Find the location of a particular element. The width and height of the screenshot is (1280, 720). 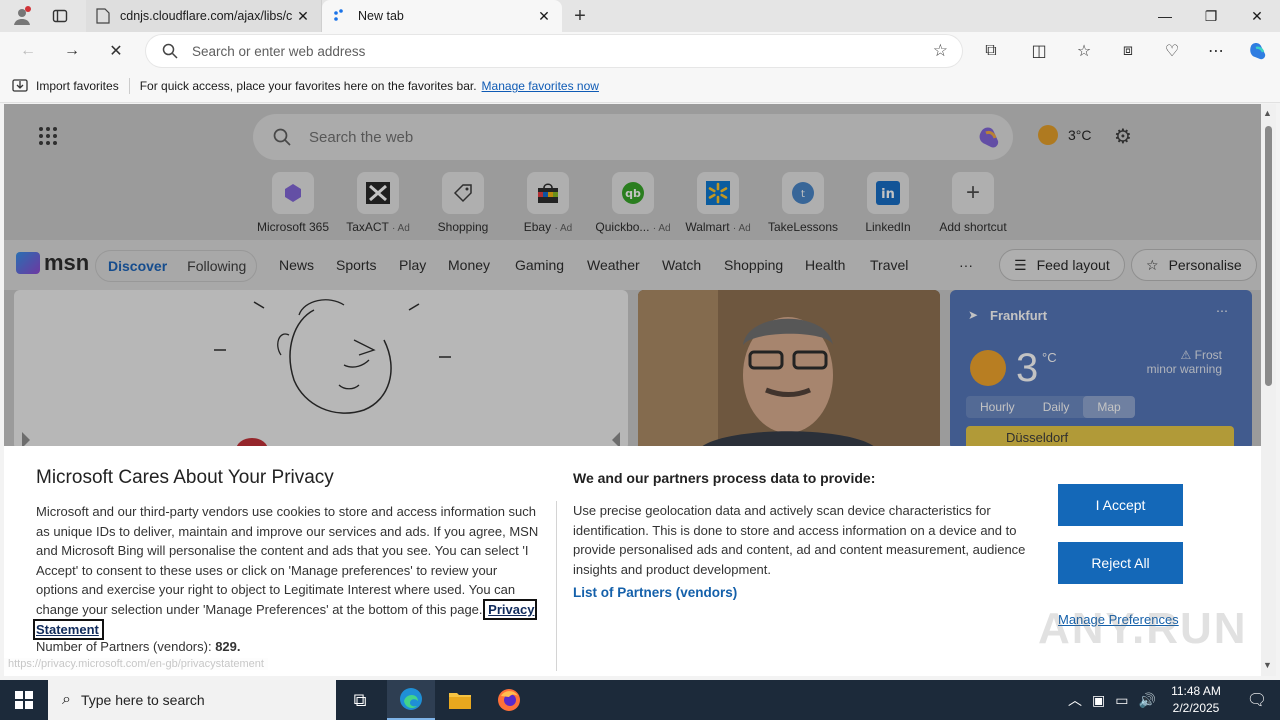

reject-all-button: Reject All is located at coordinates (1120, 563).